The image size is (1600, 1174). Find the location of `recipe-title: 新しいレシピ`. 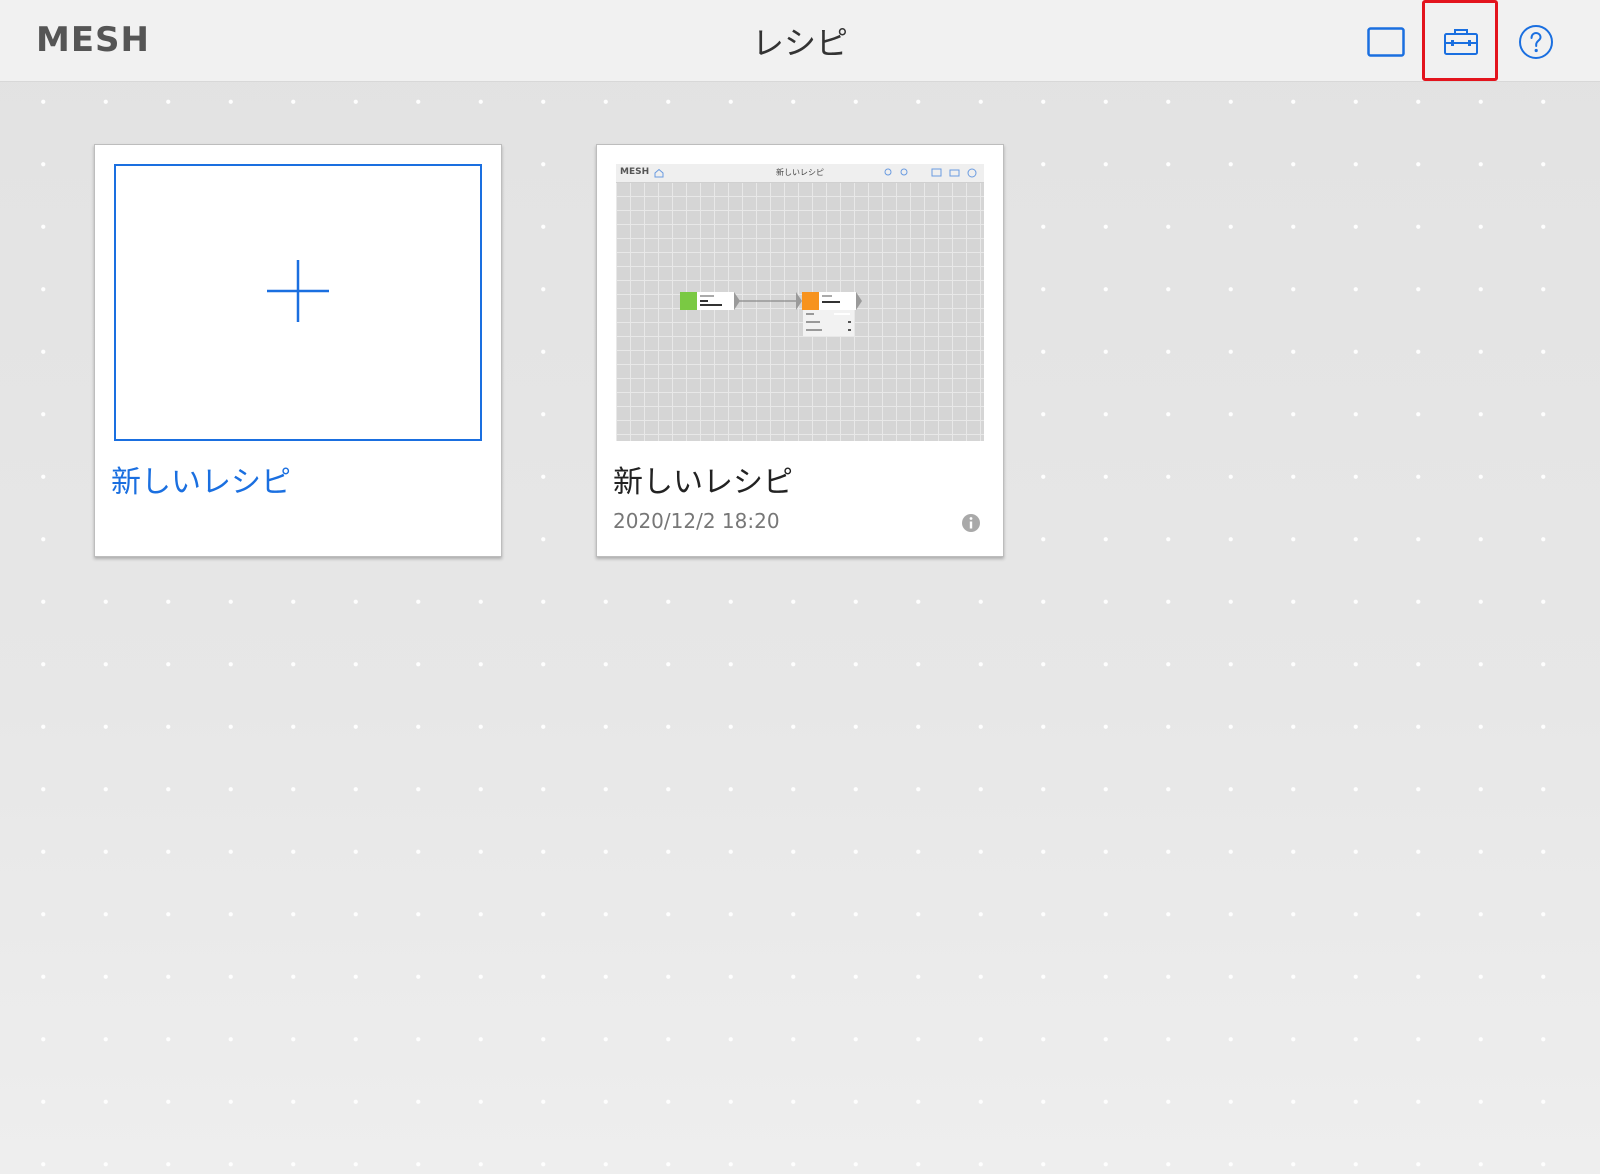

recipe-title: 新しいレシピ is located at coordinates (703, 479).